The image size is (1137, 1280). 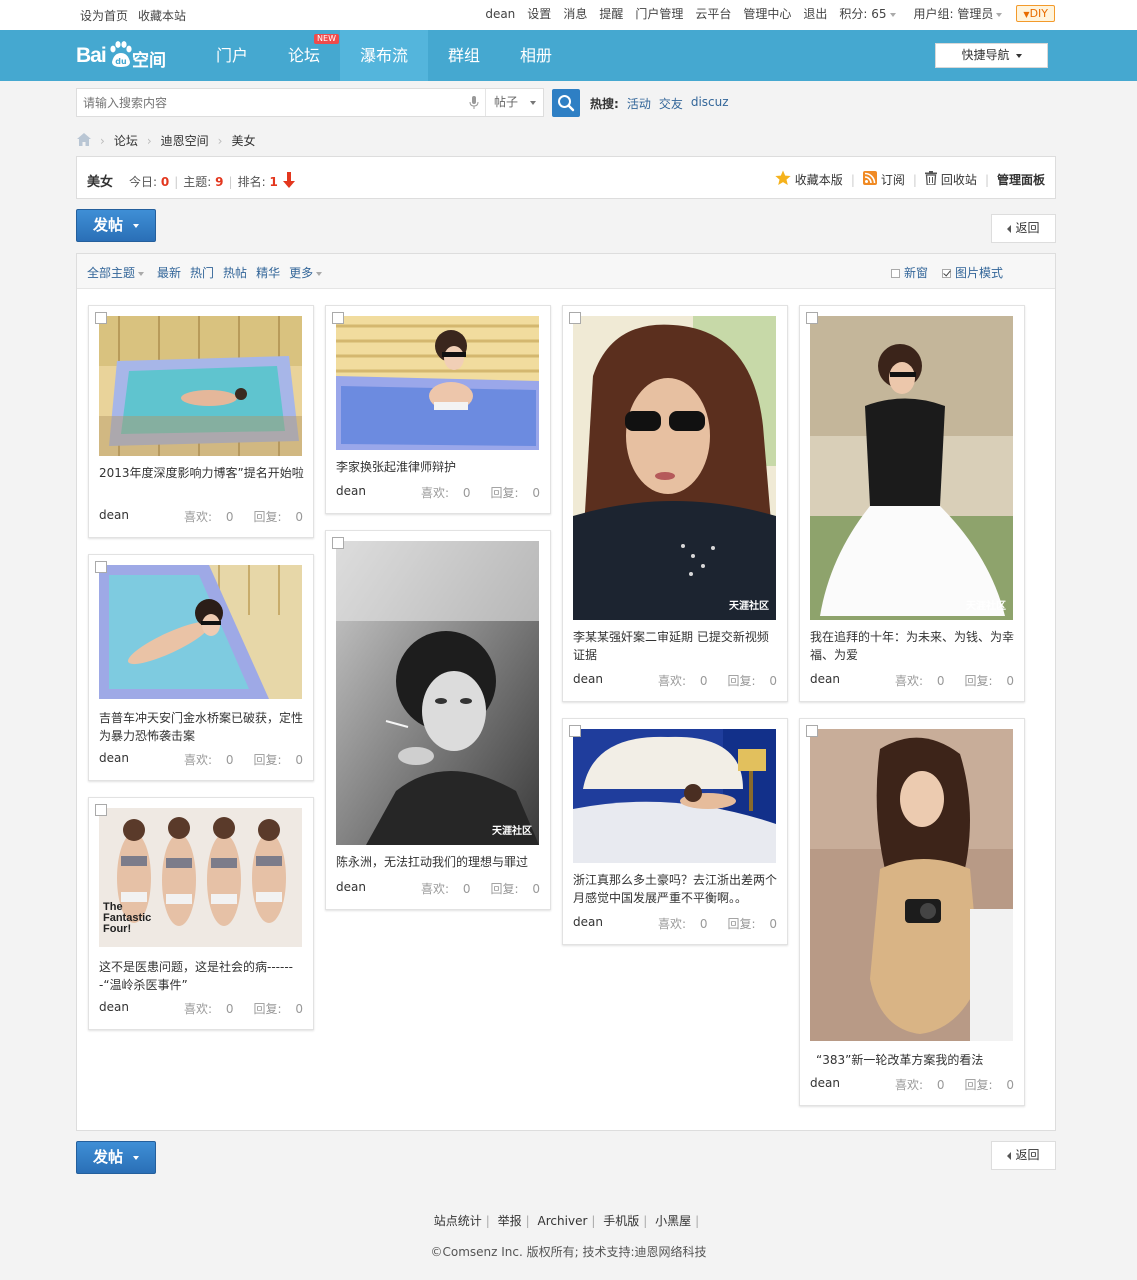 What do you see at coordinates (104, 15) in the screenshot?
I see `set-homepage-link: 设为首页` at bounding box center [104, 15].